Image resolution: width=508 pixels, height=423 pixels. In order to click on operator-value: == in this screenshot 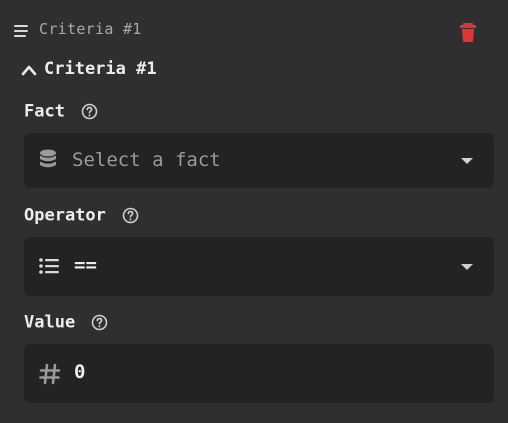, I will do `click(85, 265)`.